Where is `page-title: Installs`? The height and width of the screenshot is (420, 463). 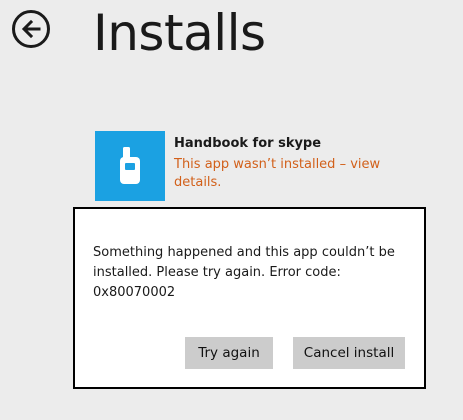 page-title: Installs is located at coordinates (179, 33).